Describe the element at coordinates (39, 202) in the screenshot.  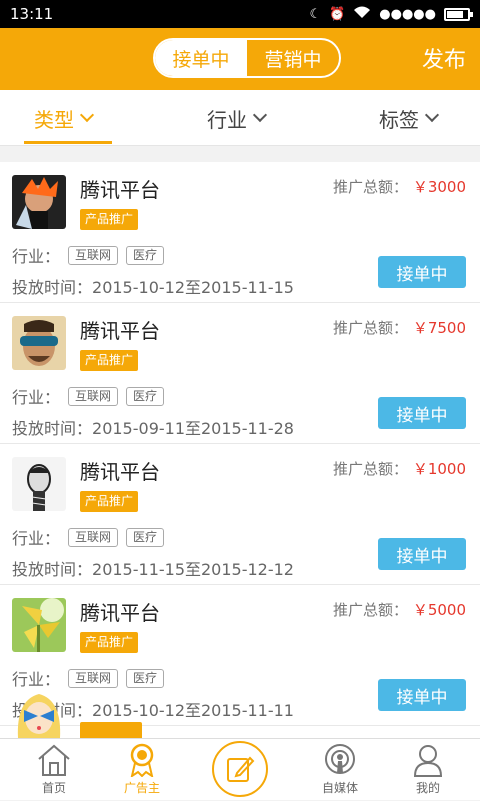
I see `anime-avatar` at that location.